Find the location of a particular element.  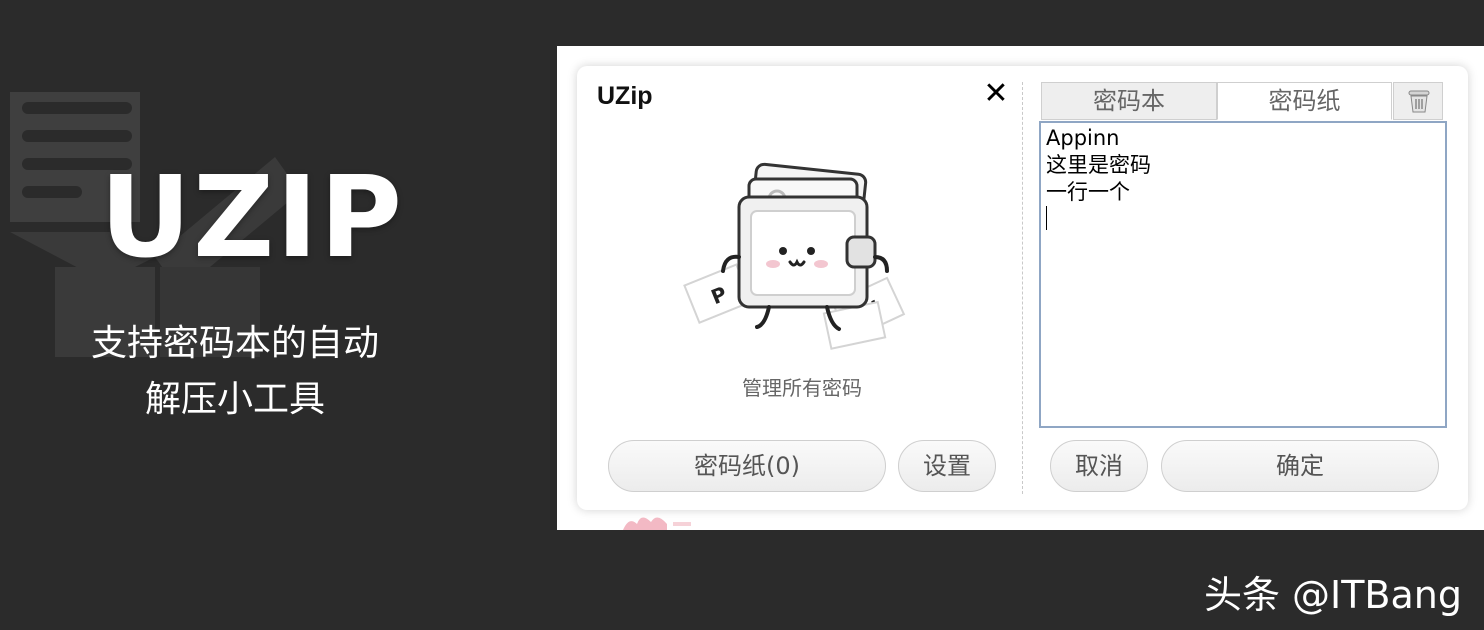

footer-credit: 头条 @ITBang is located at coordinates (1332, 595).